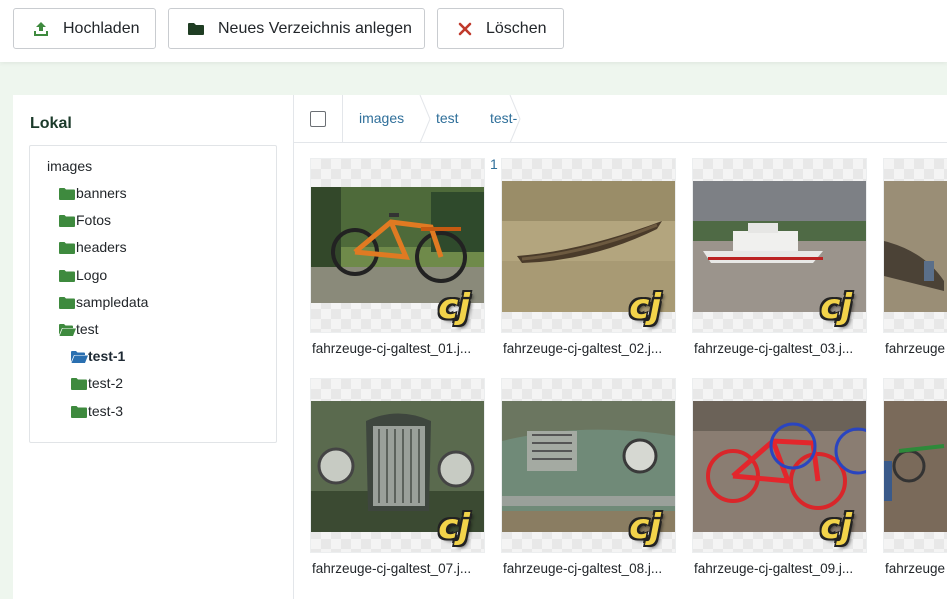 This screenshot has width=947, height=599. I want to click on sidebar-title: Lokal, so click(51, 123).